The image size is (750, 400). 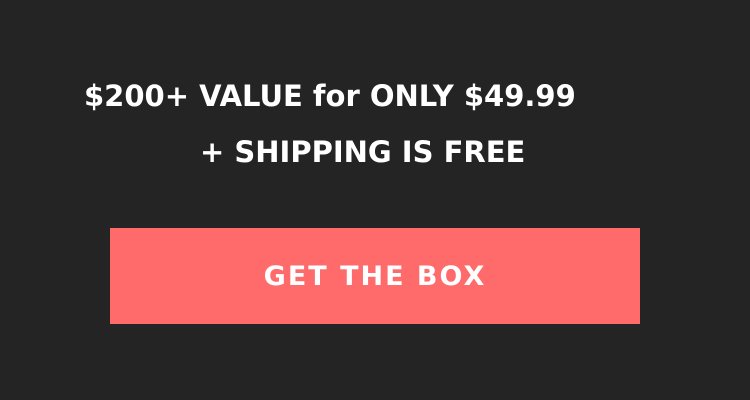 What do you see at coordinates (363, 152) in the screenshot?
I see `promo-subline: + SHIPPING IS FREE` at bounding box center [363, 152].